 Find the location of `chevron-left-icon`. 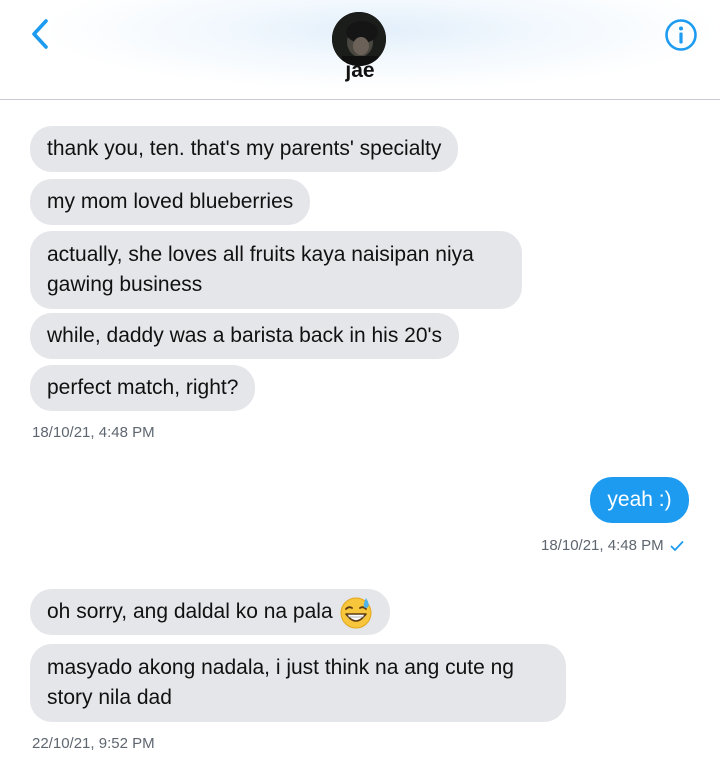

chevron-left-icon is located at coordinates (40, 34).